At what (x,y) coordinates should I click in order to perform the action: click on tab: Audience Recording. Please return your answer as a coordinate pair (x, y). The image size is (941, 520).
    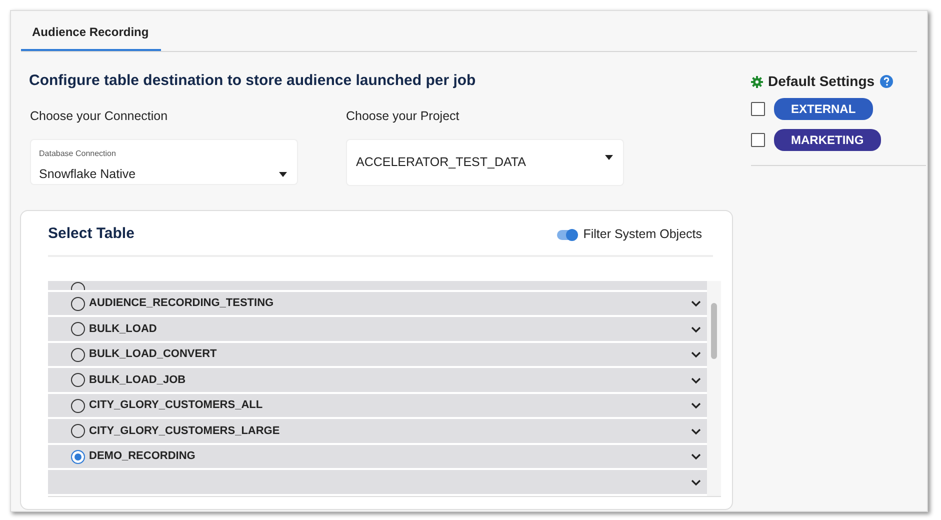
    Looking at the image, I should click on (91, 34).